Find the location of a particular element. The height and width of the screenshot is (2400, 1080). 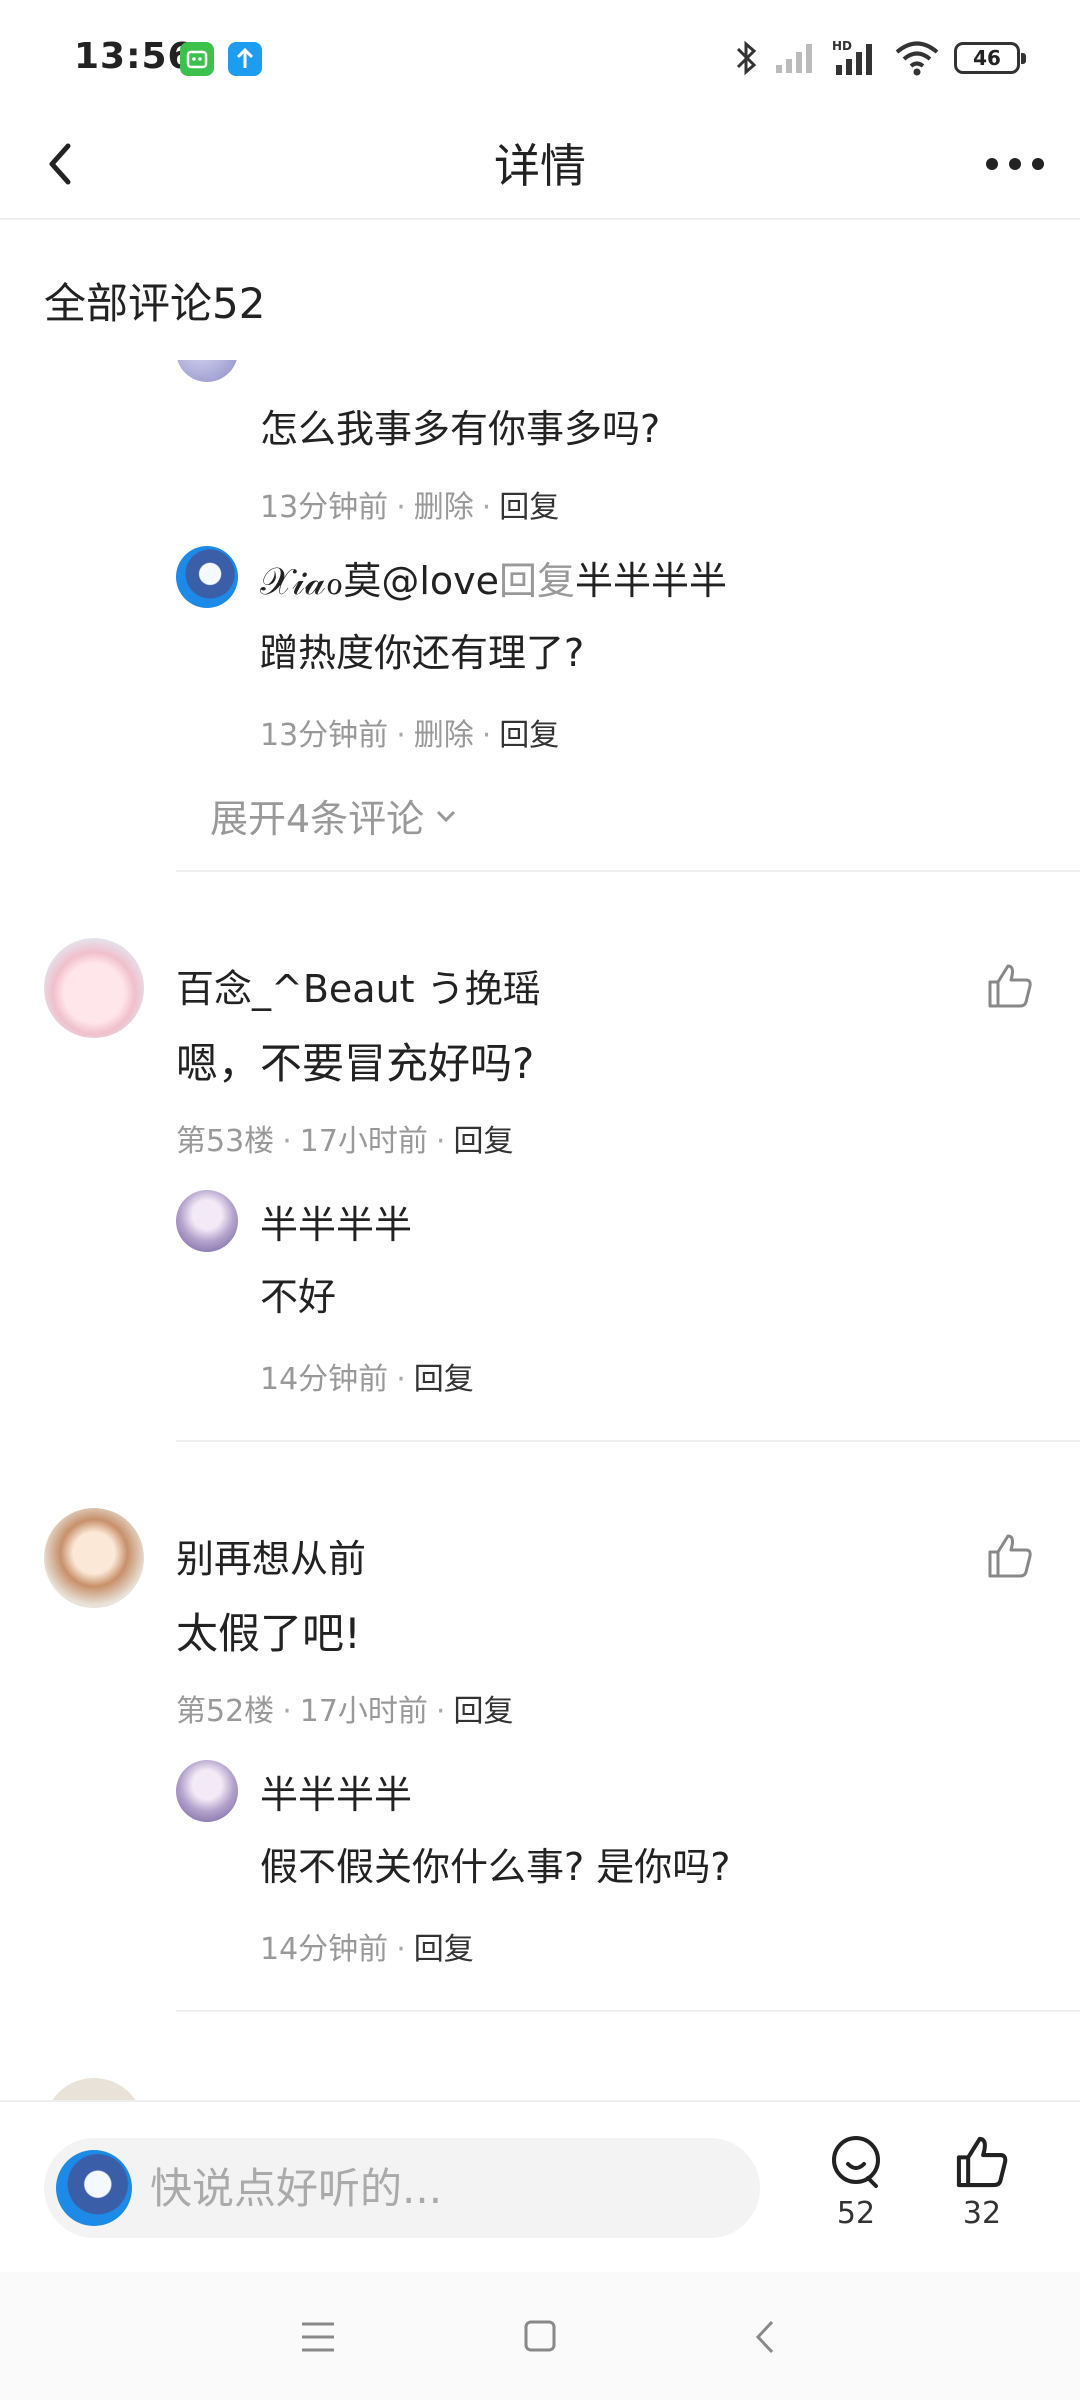

comment-text: 嗯，不要冒充好吗? is located at coordinates (355, 1063).